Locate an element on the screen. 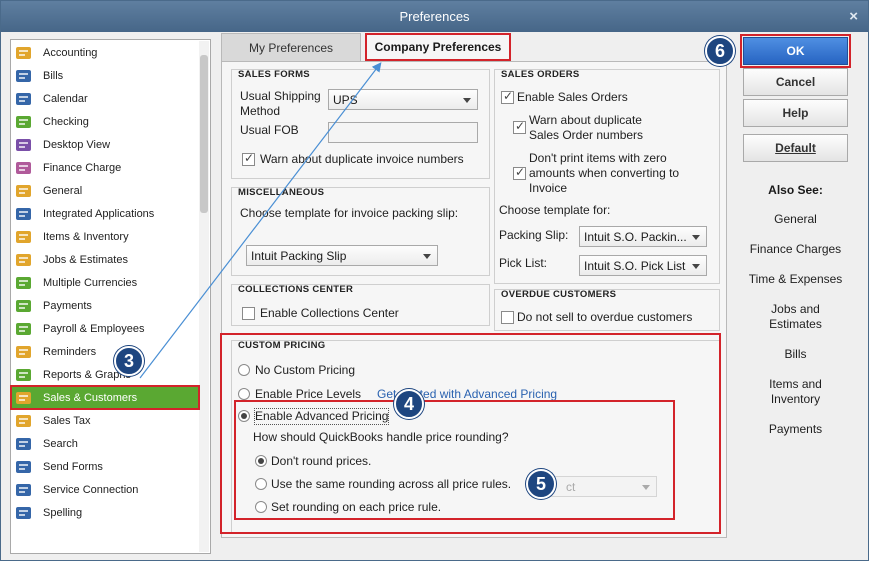 The height and width of the screenshot is (561, 869). sidebar-item-label: Sales & Customers is located at coordinates (90, 397).